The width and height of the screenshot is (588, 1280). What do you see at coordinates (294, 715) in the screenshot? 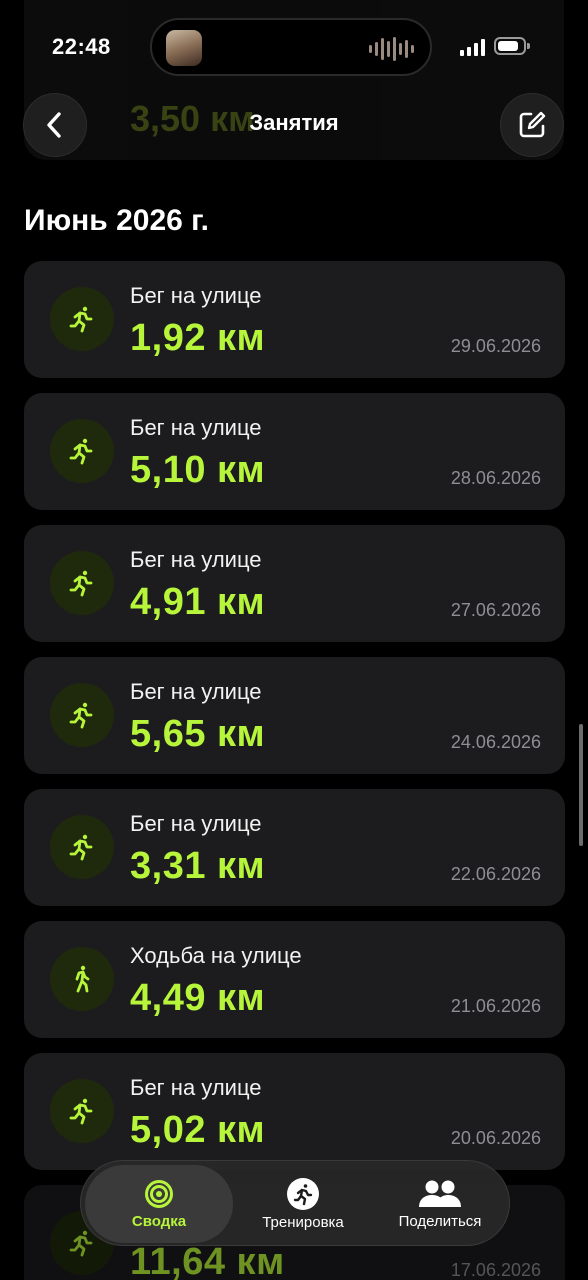
I see `activity-card: Бег на улице 5,65 км 24.06.2026` at bounding box center [294, 715].